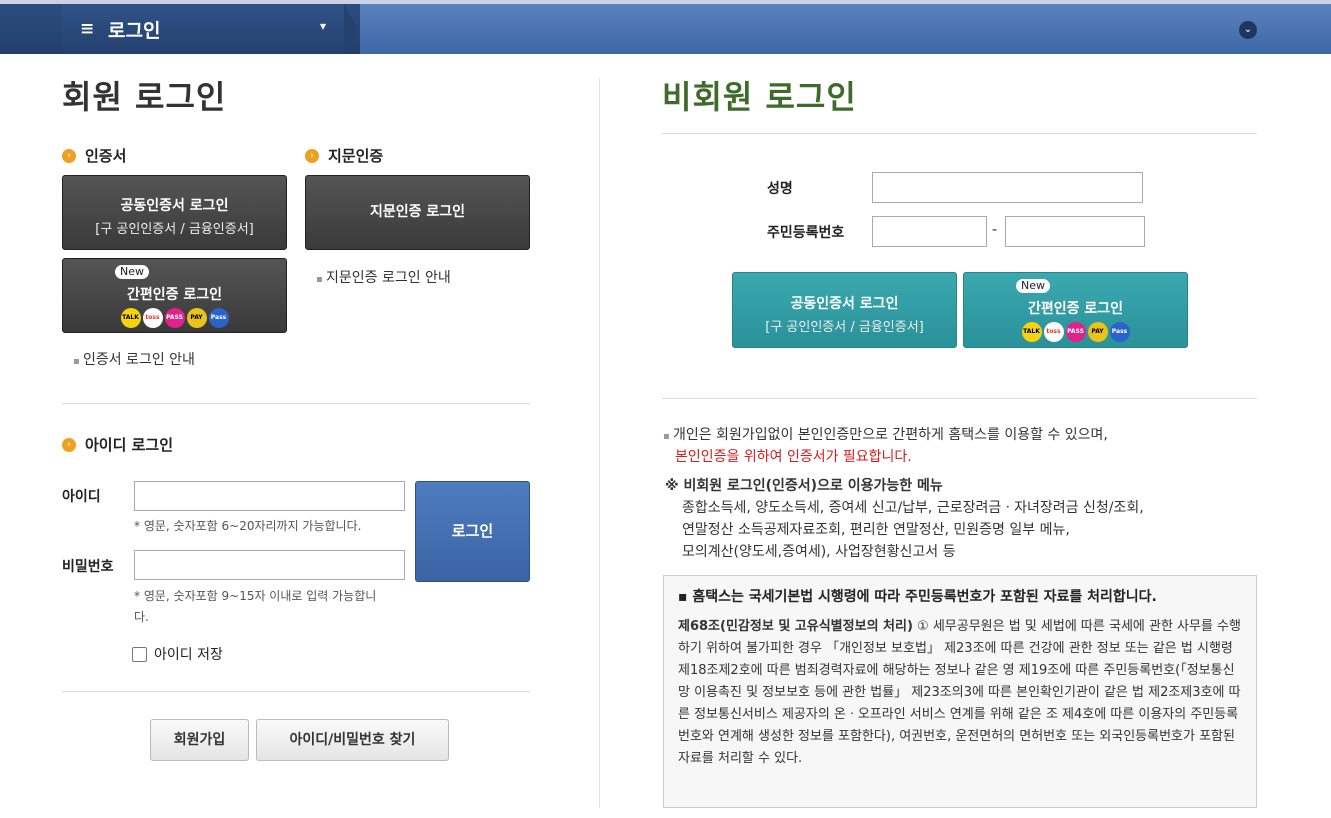 The width and height of the screenshot is (1331, 818). I want to click on join-button: 회원가입, so click(199, 740).